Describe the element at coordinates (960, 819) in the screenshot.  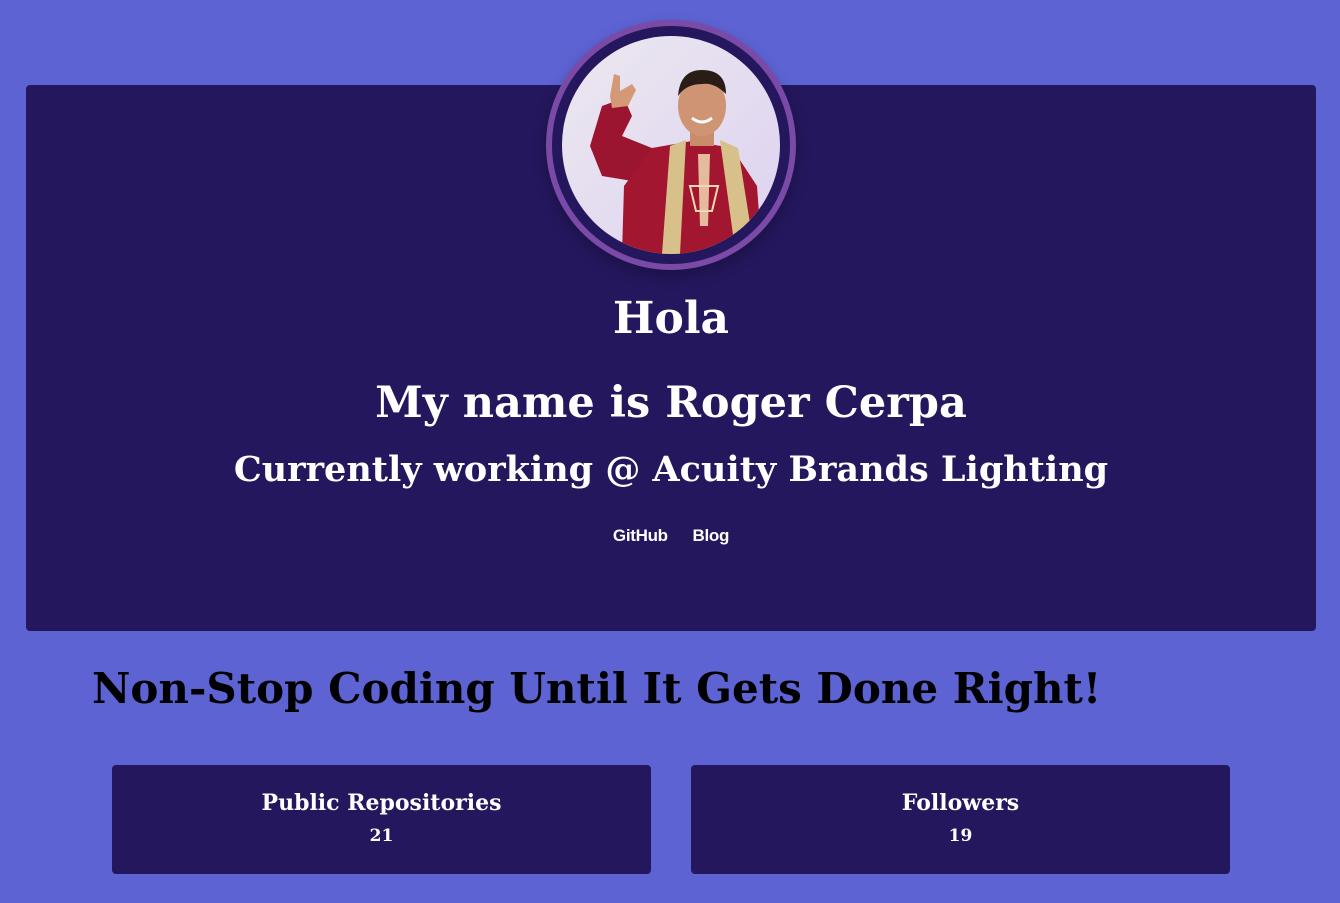
I see `followers-card: Followers 19` at that location.